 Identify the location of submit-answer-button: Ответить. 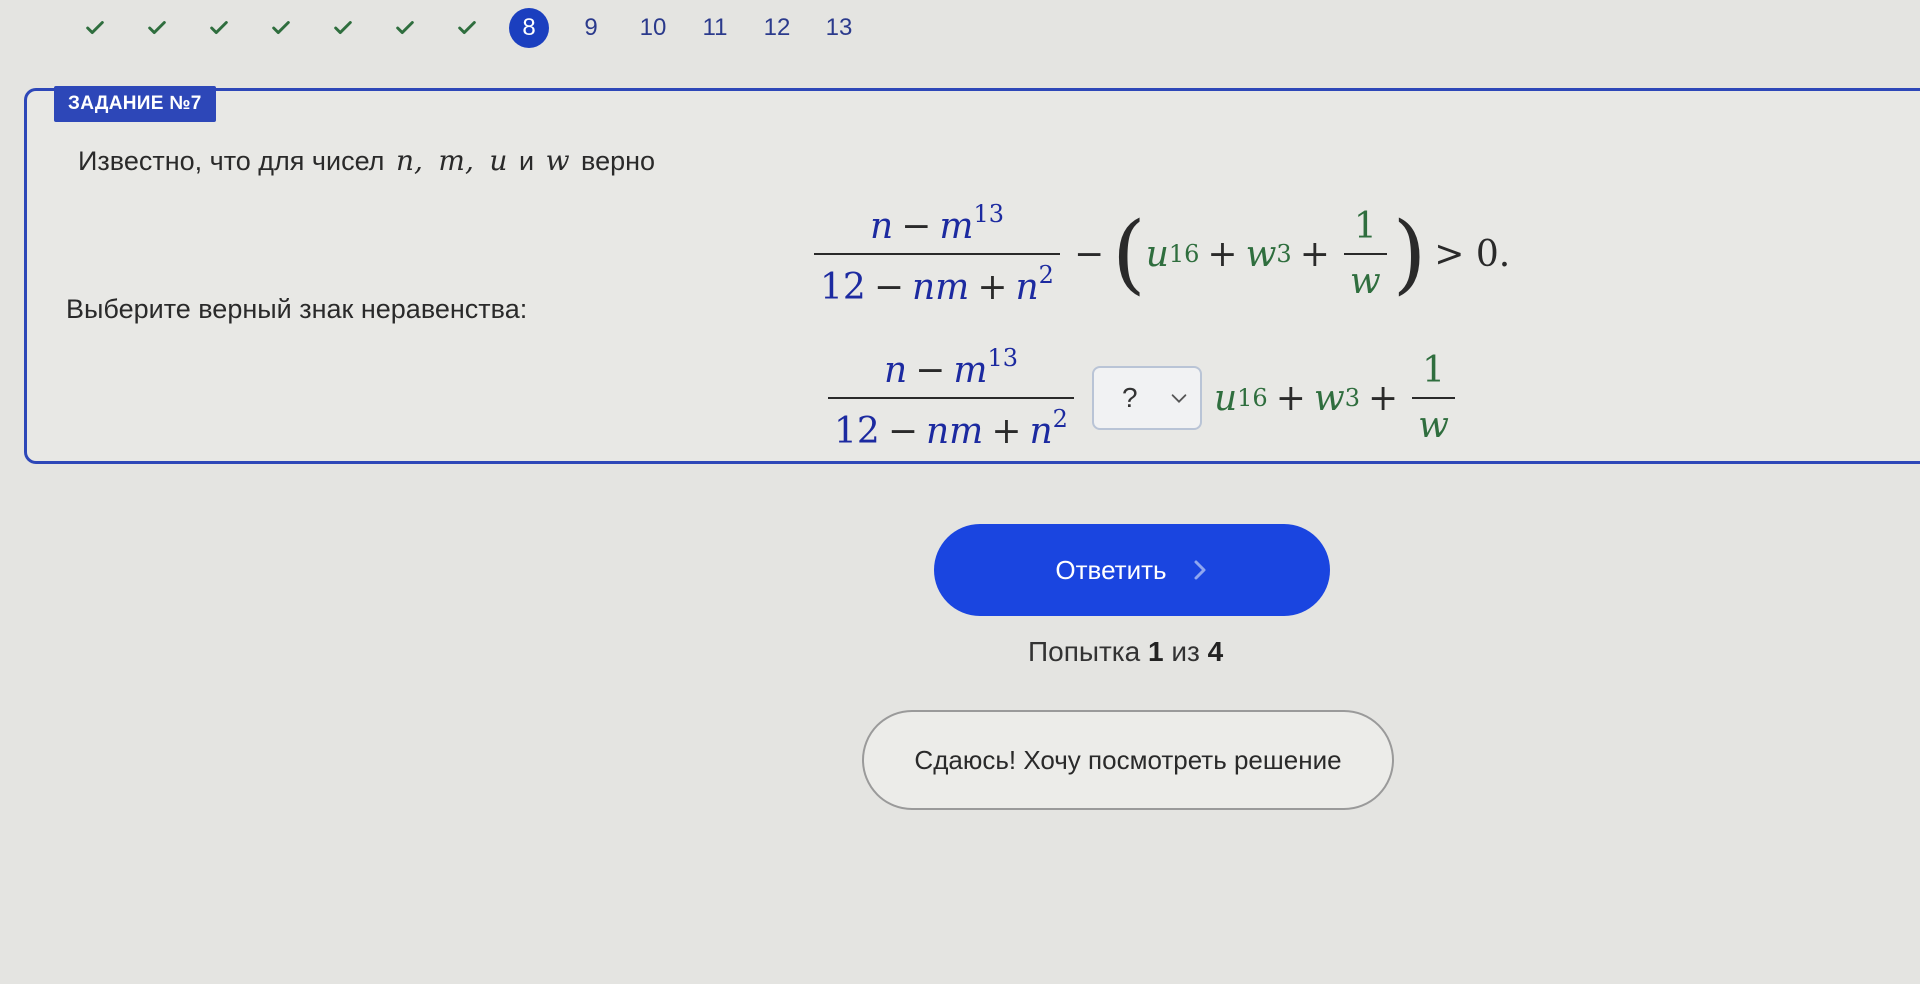
(1132, 570).